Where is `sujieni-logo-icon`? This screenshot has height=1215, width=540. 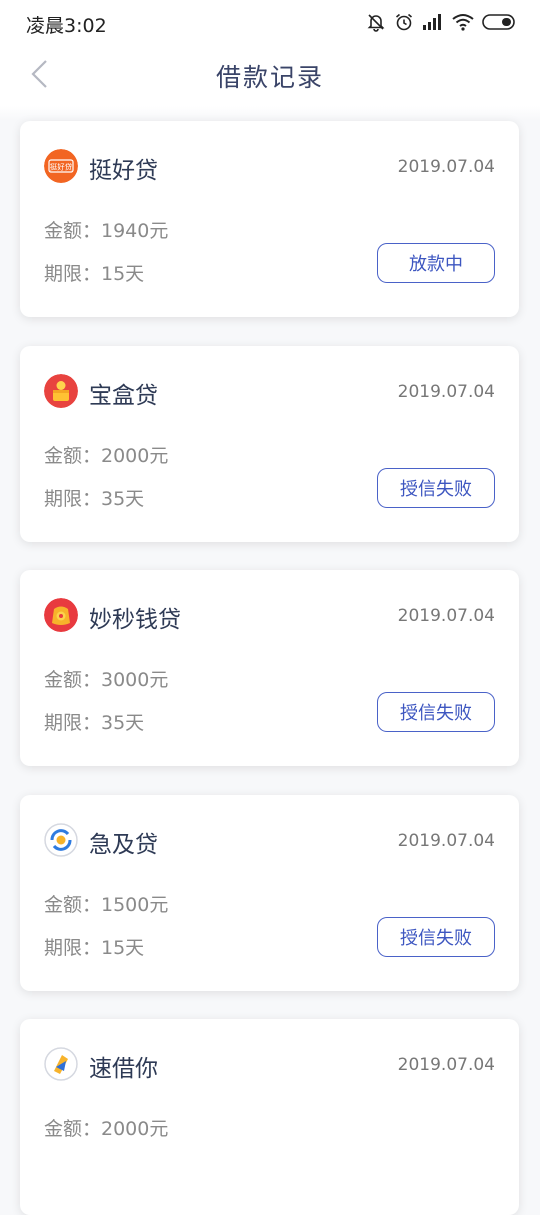 sujieni-logo-icon is located at coordinates (61, 1064).